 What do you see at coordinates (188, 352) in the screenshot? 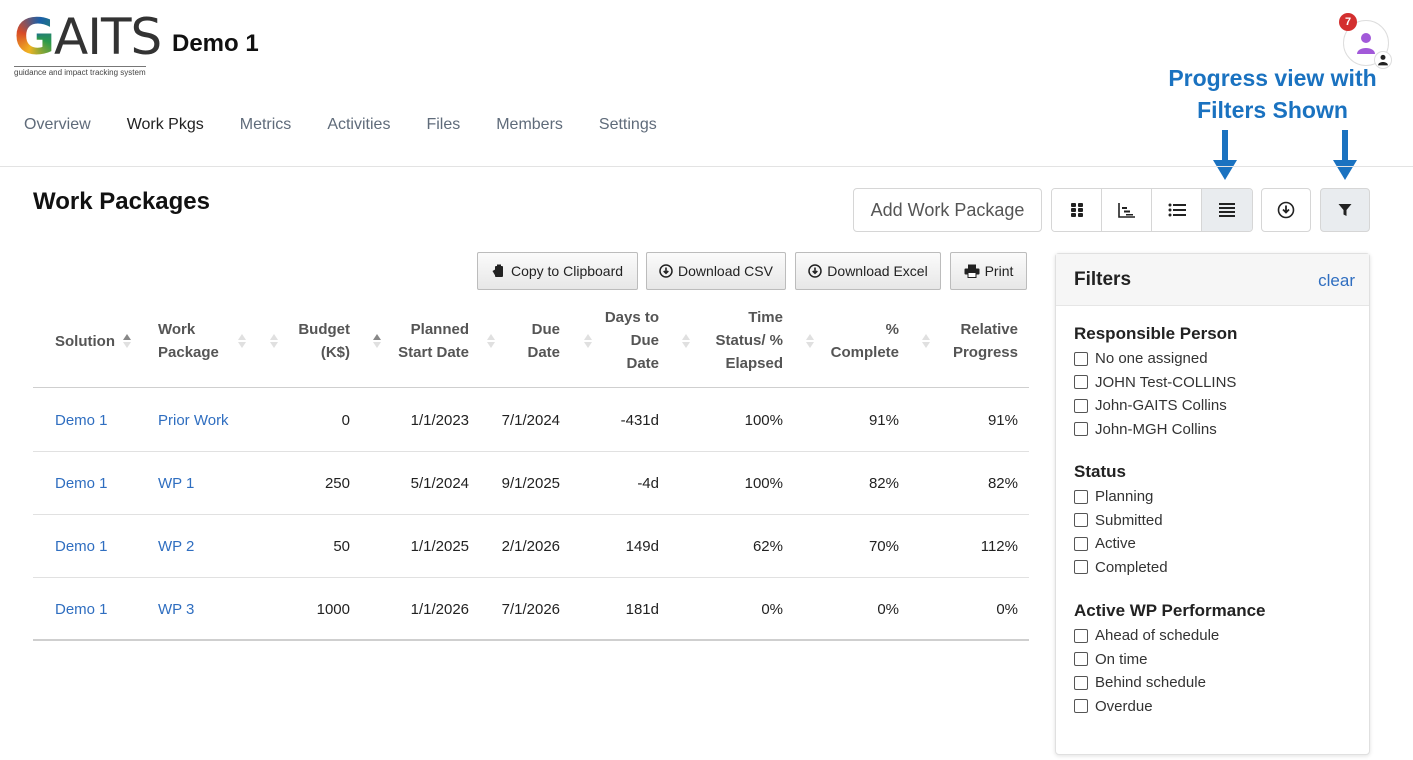
I see `col-work-package-label-2: Package` at bounding box center [188, 352].